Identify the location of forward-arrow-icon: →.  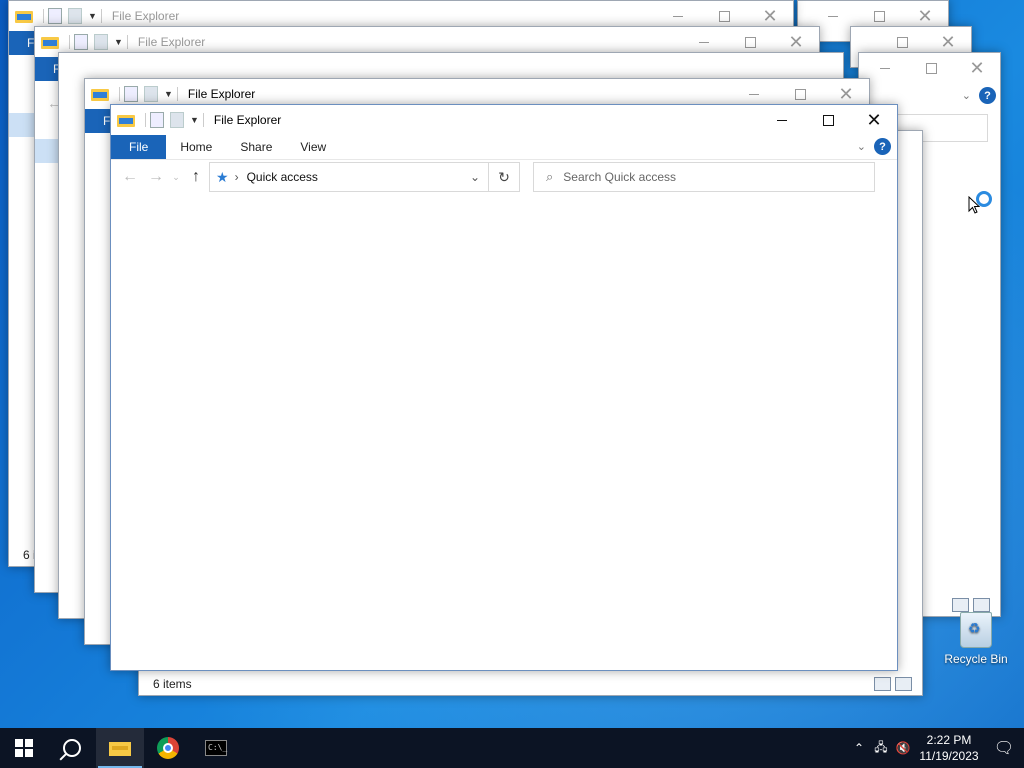
(156, 177).